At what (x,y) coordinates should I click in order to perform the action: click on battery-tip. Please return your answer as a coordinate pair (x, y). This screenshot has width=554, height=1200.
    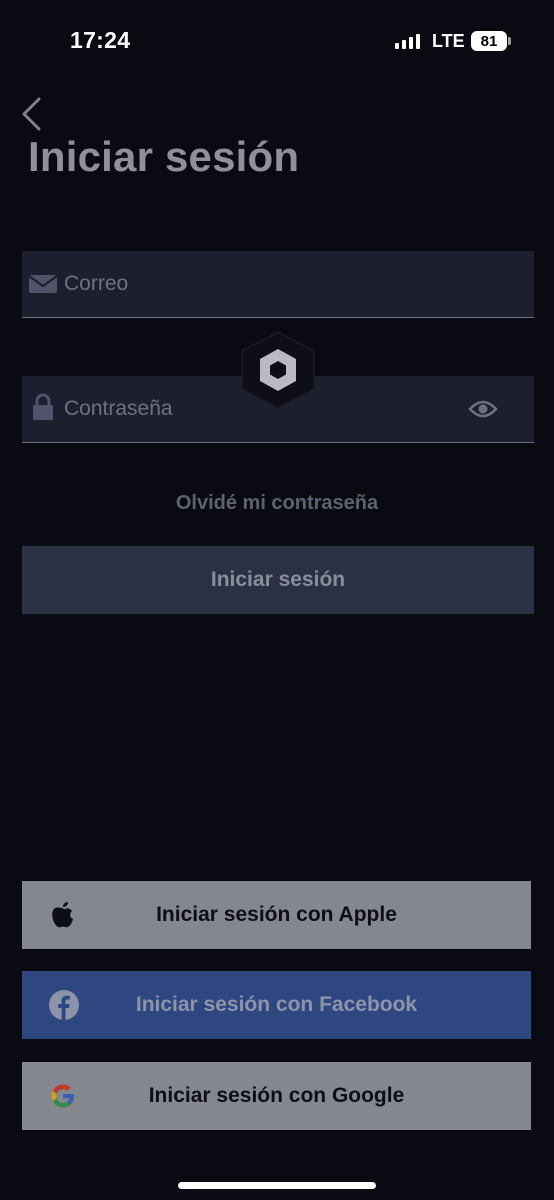
    Looking at the image, I should click on (509, 41).